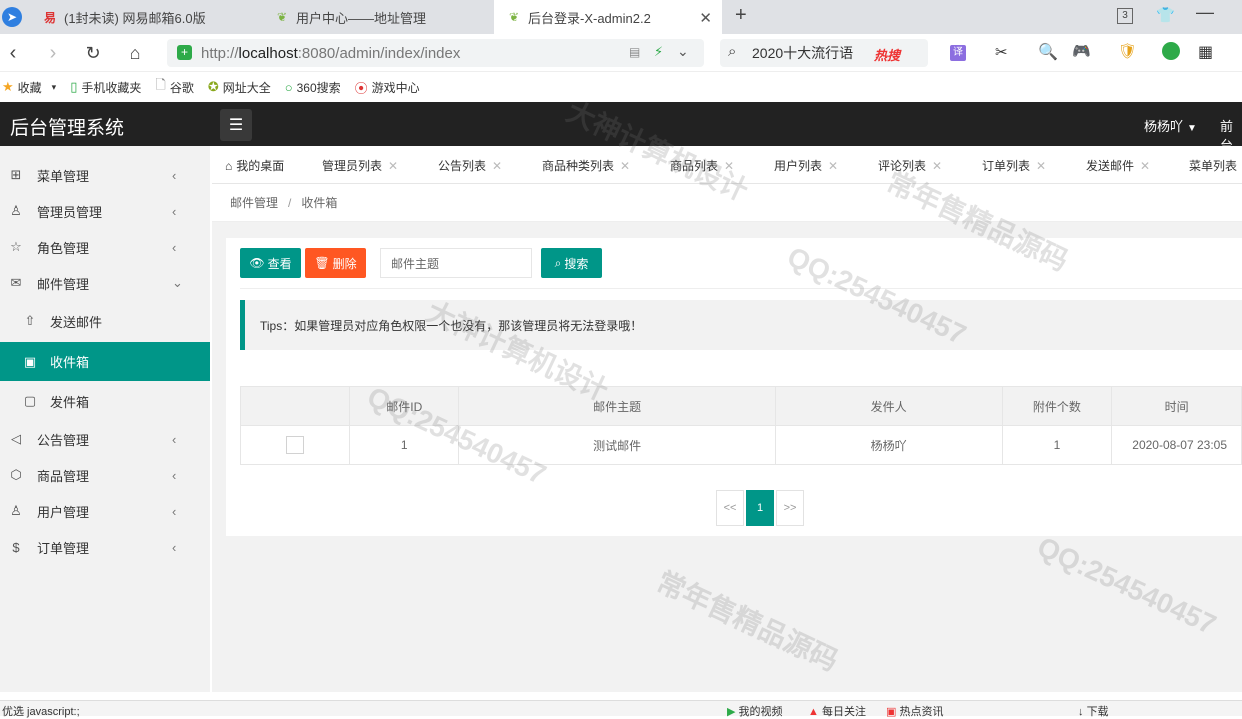  What do you see at coordinates (1014, 165) in the screenshot?
I see `tab-order-list: 订单列表 ✕` at bounding box center [1014, 165].